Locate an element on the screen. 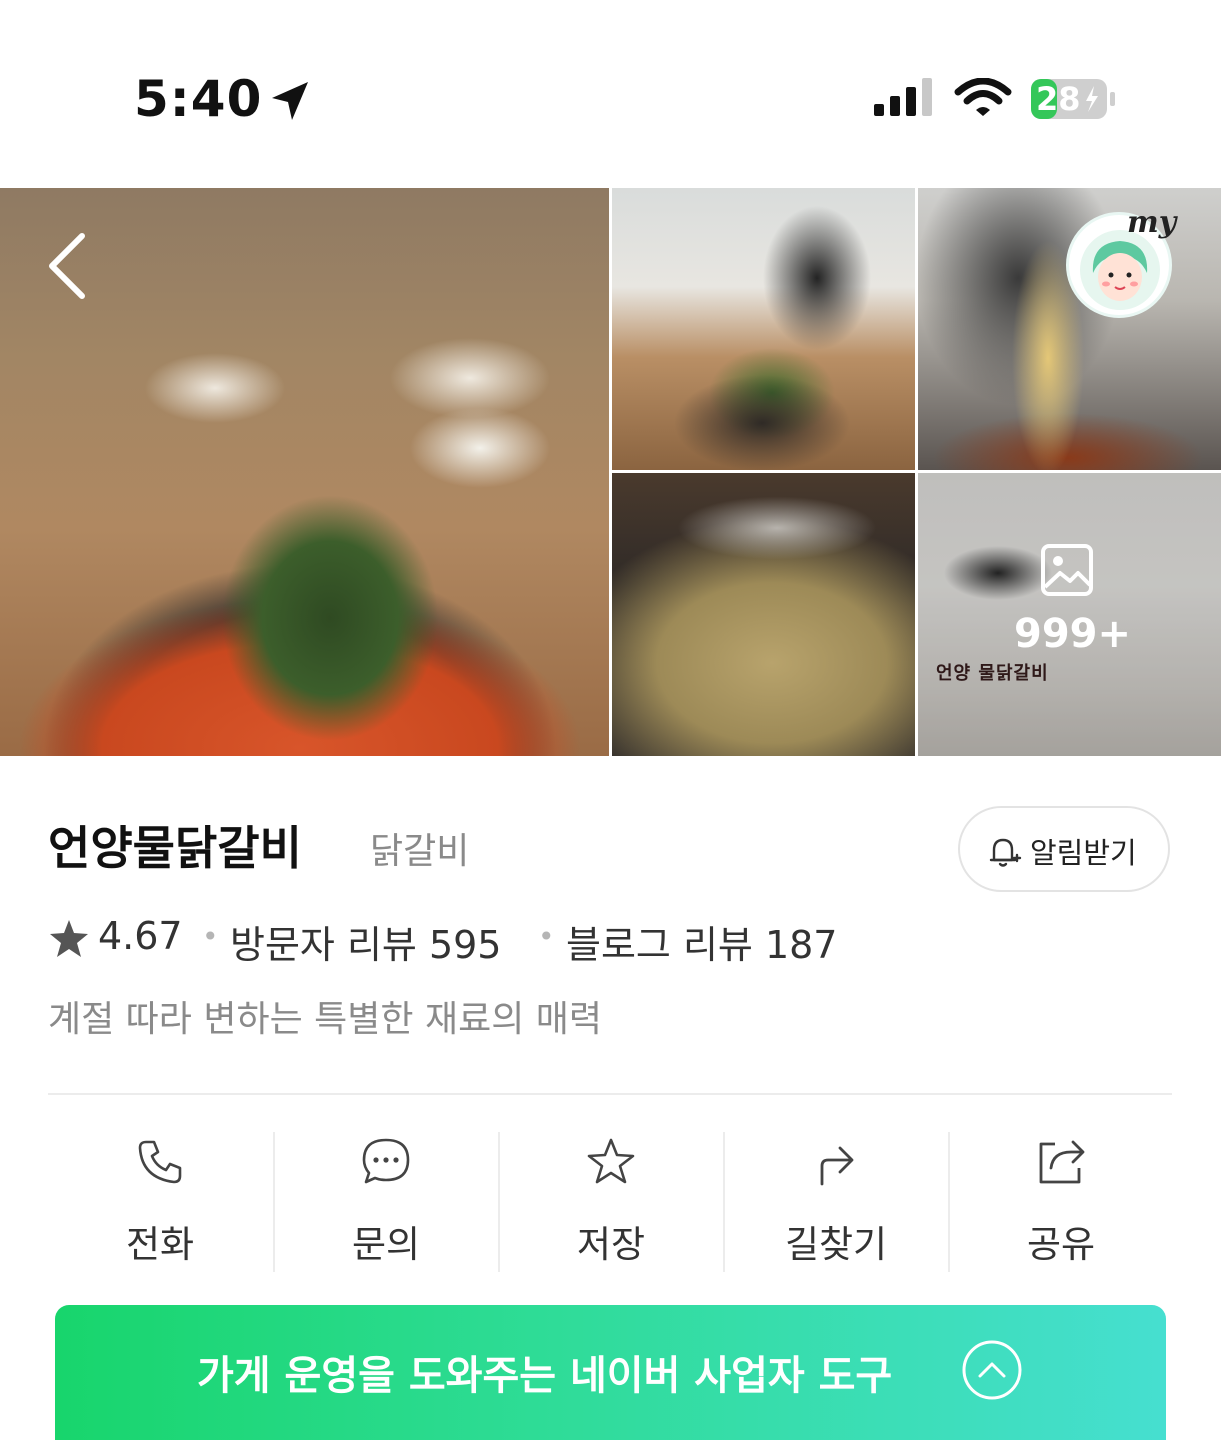  location-arrow-icon is located at coordinates (290, 101).